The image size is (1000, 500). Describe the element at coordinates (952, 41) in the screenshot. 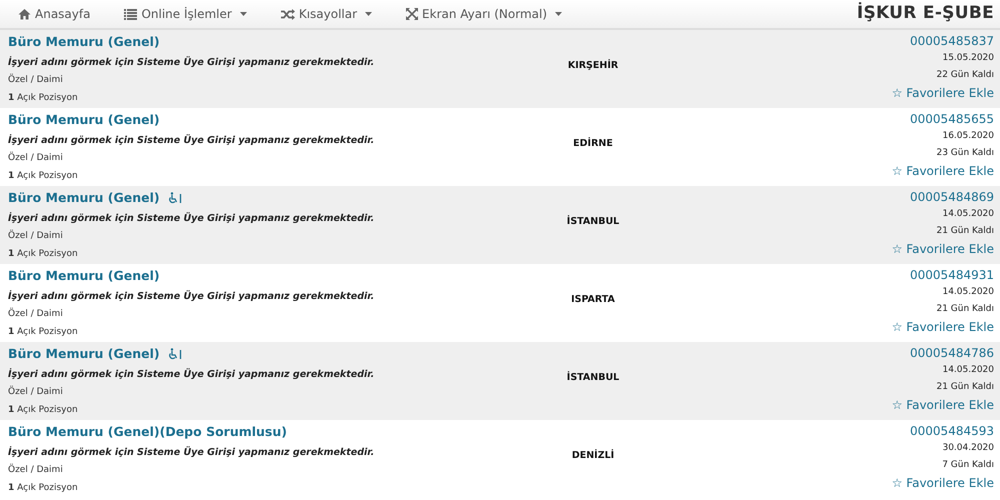

I see `listing-number-link: 00005485837` at that location.